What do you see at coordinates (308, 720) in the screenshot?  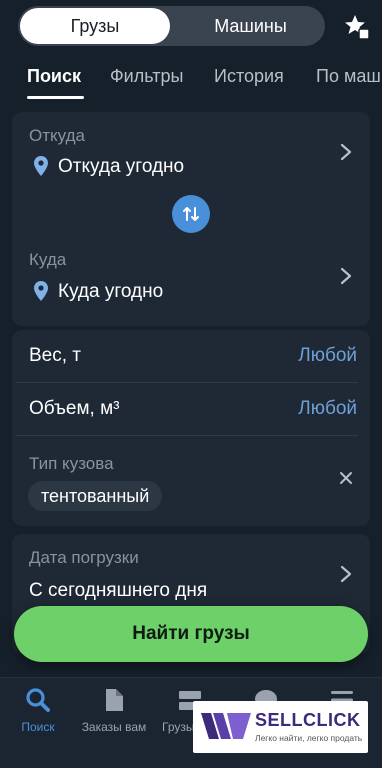 I see `watermark-title: SELLCLICK` at bounding box center [308, 720].